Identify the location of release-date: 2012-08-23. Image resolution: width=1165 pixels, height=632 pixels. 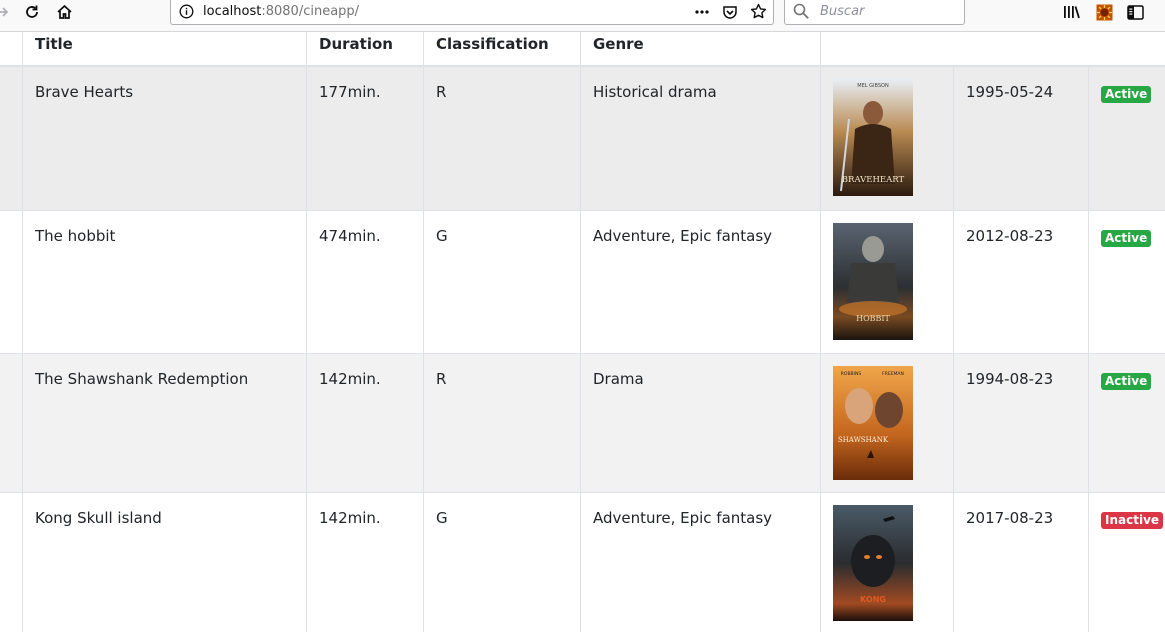
(1020, 282).